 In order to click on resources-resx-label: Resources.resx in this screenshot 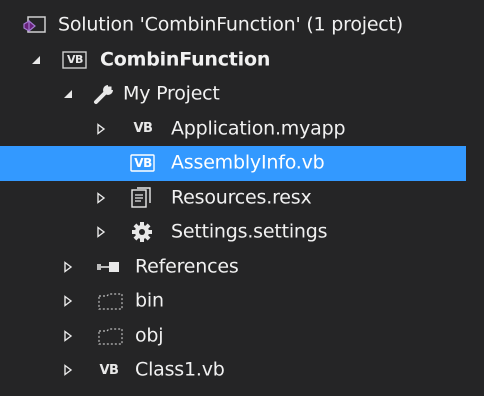, I will do `click(241, 197)`.